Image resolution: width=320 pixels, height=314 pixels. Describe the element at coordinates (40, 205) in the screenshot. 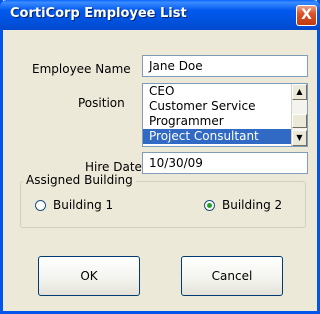

I see `building-1-radio` at that location.